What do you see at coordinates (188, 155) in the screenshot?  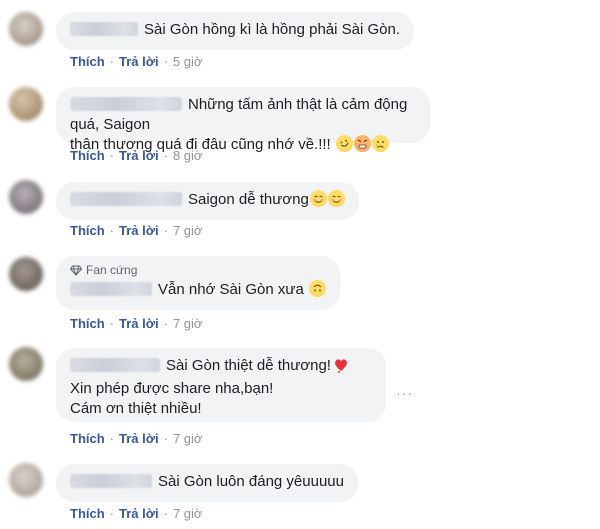 I see `comment-timestamp: 8 giờ` at bounding box center [188, 155].